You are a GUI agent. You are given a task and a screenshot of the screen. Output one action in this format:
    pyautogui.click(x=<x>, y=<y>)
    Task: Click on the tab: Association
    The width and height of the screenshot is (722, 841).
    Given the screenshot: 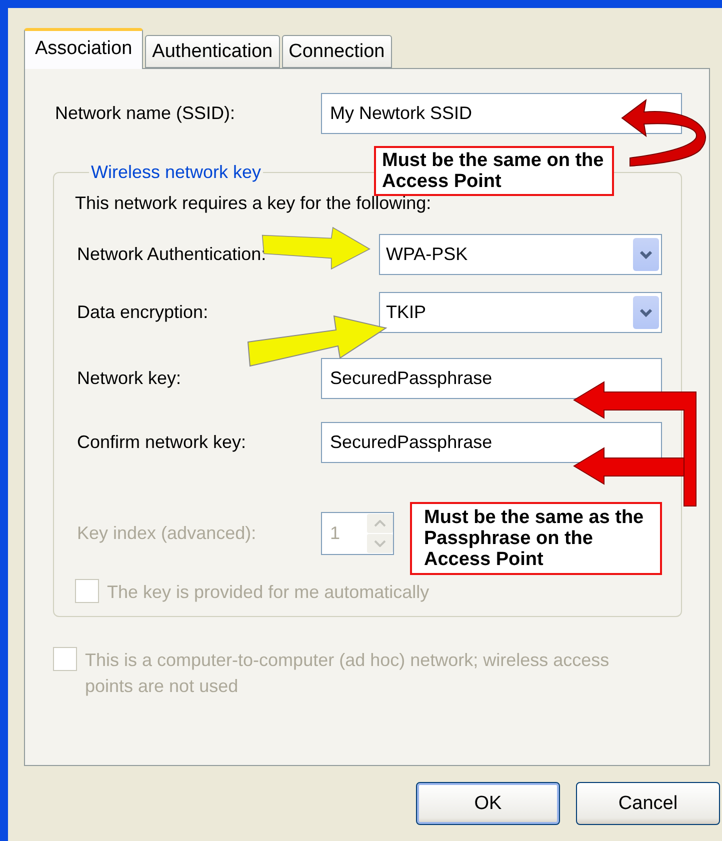 What is the action you would take?
    pyautogui.click(x=84, y=48)
    